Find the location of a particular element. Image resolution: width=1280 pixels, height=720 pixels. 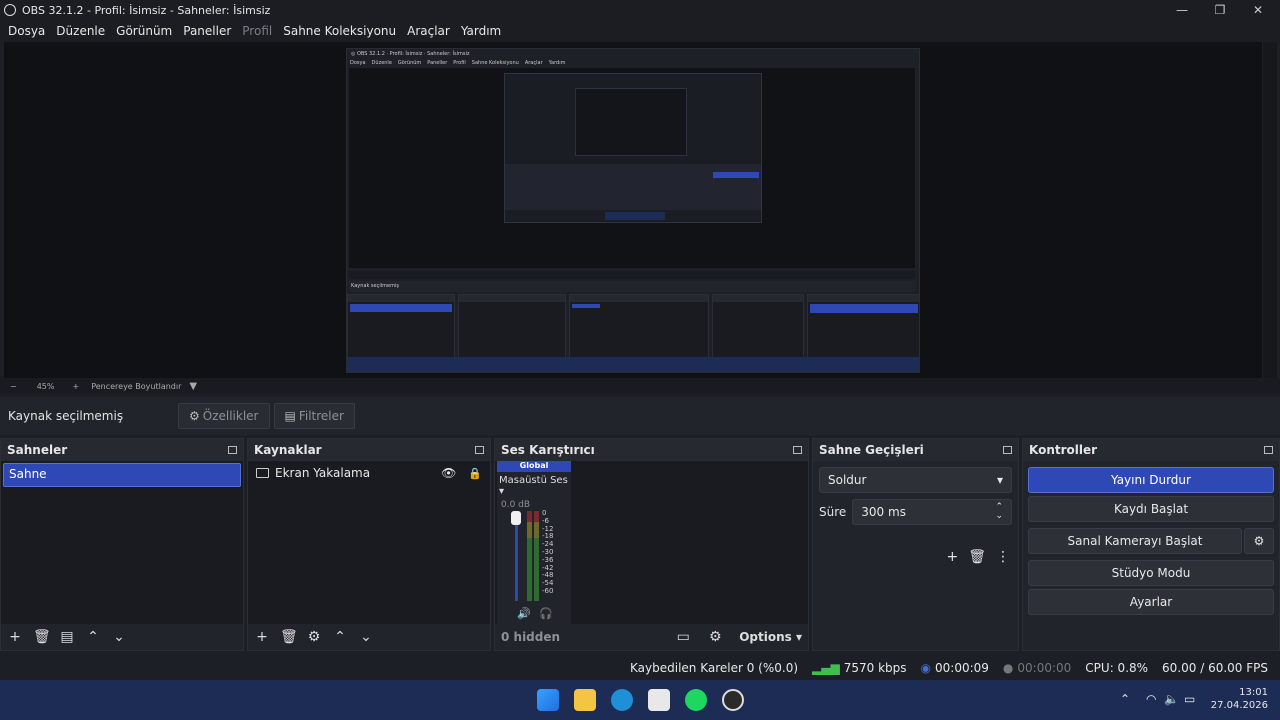

stepper-icon: ⌃ ⌄ is located at coordinates (999, 512).